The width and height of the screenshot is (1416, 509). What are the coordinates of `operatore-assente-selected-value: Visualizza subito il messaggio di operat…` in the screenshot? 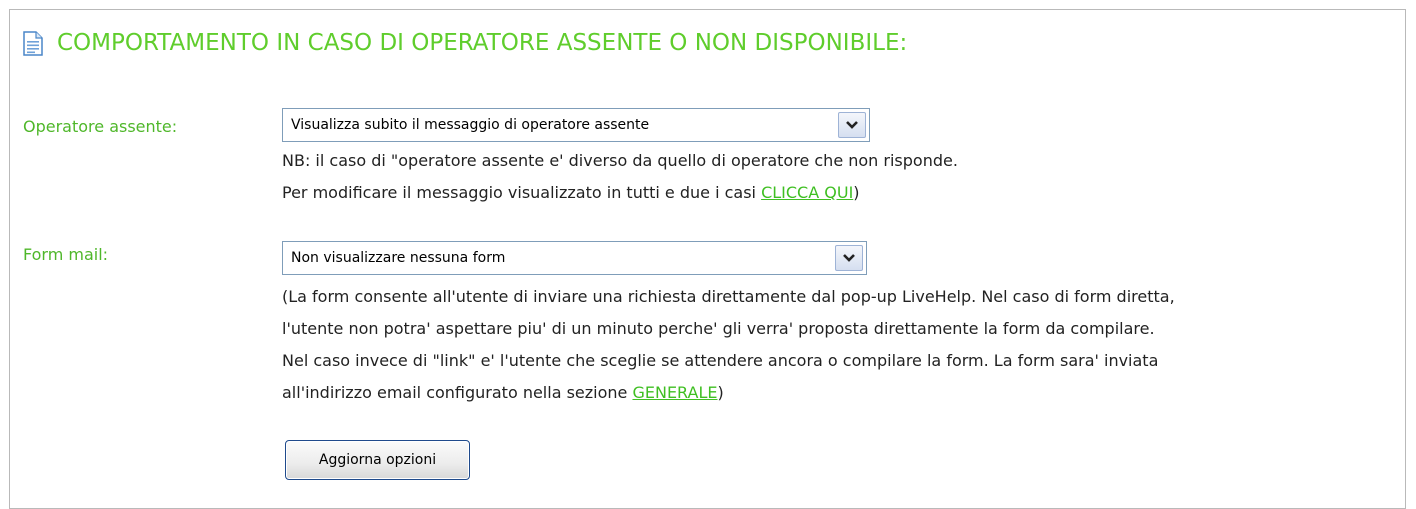 It's located at (470, 125).